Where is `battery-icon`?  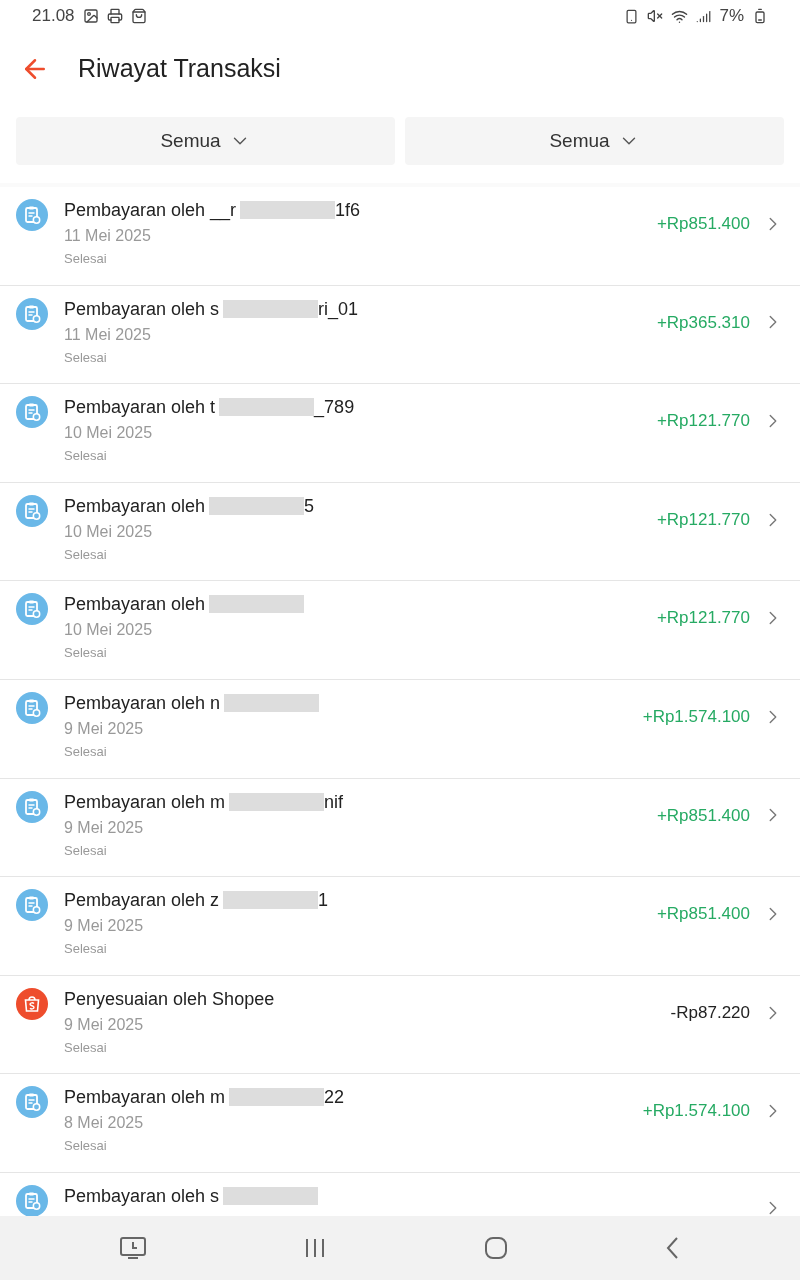 battery-icon is located at coordinates (760, 16).